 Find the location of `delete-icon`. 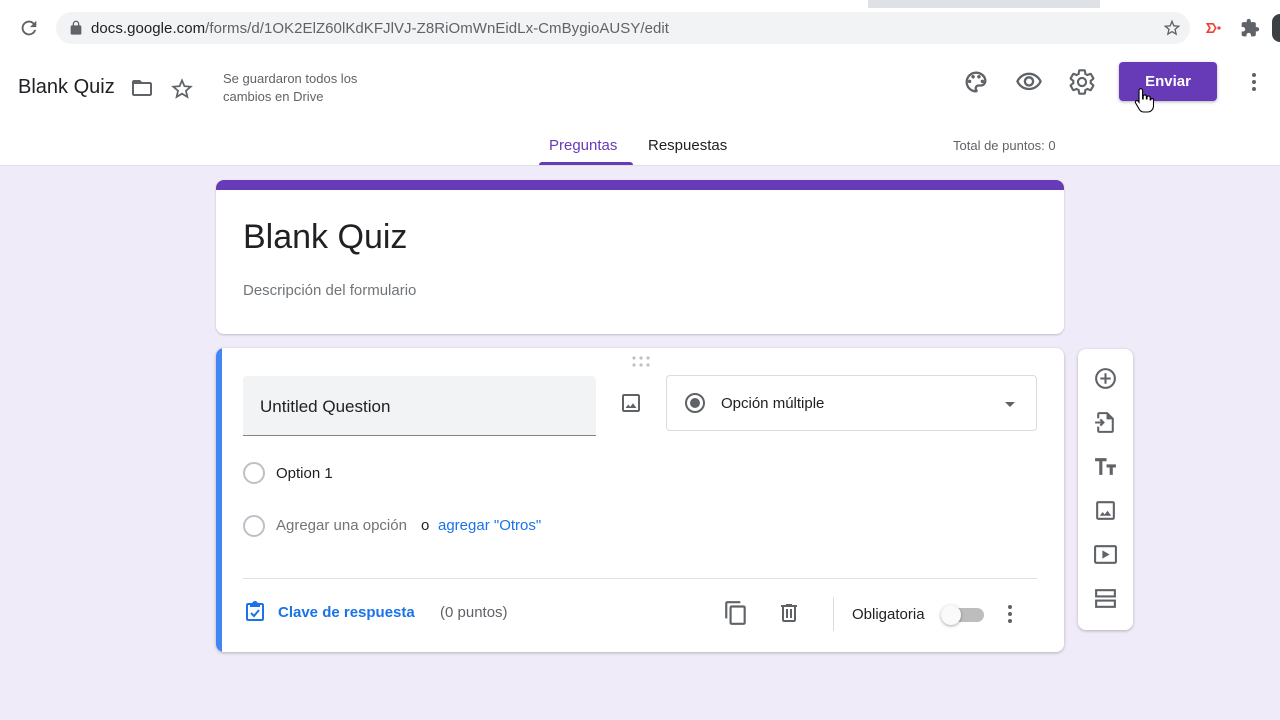

delete-icon is located at coordinates (789, 613).